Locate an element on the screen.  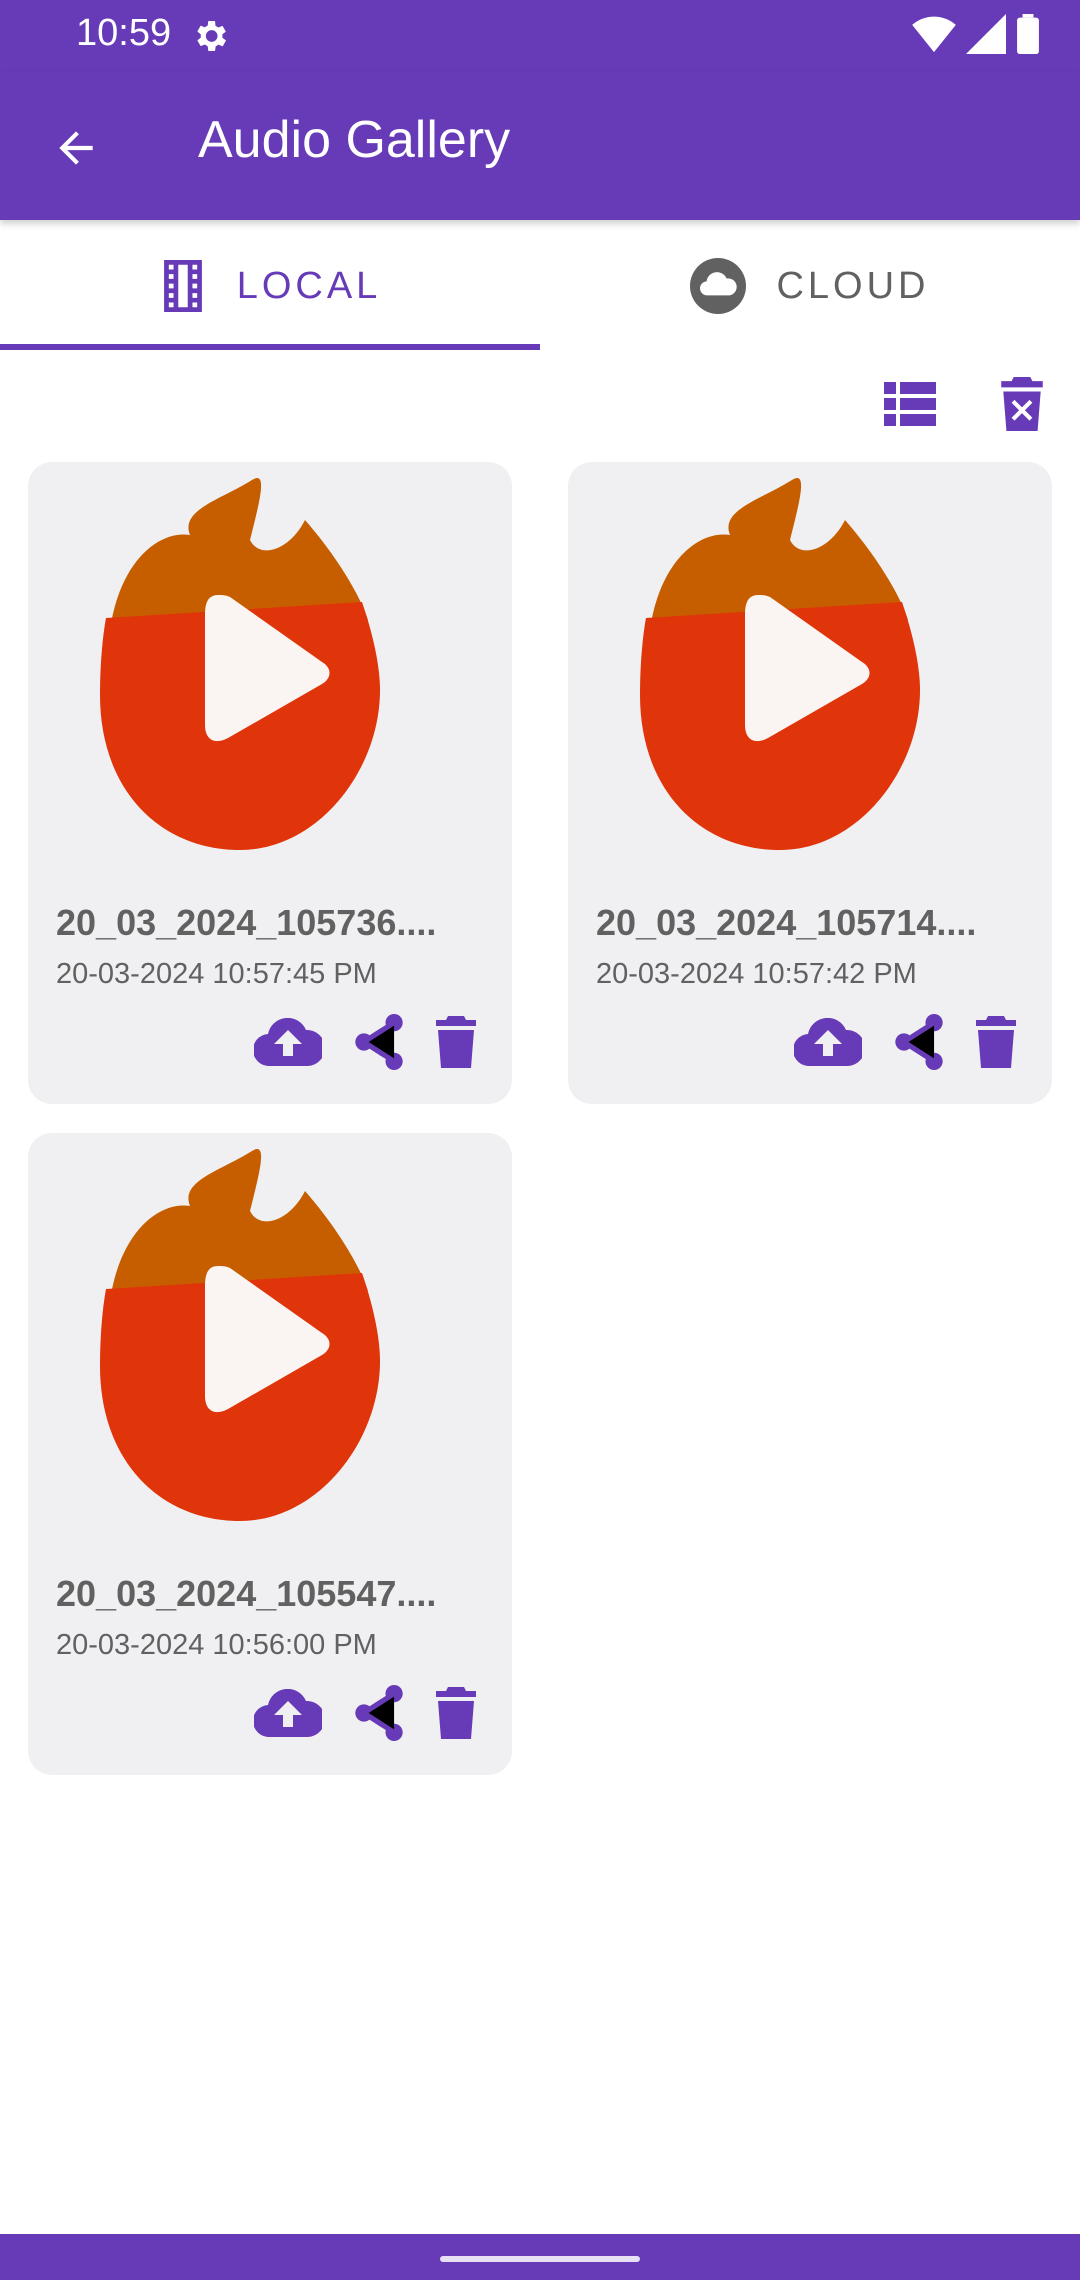
page-title: Audio Gallery is located at coordinates (354, 140).